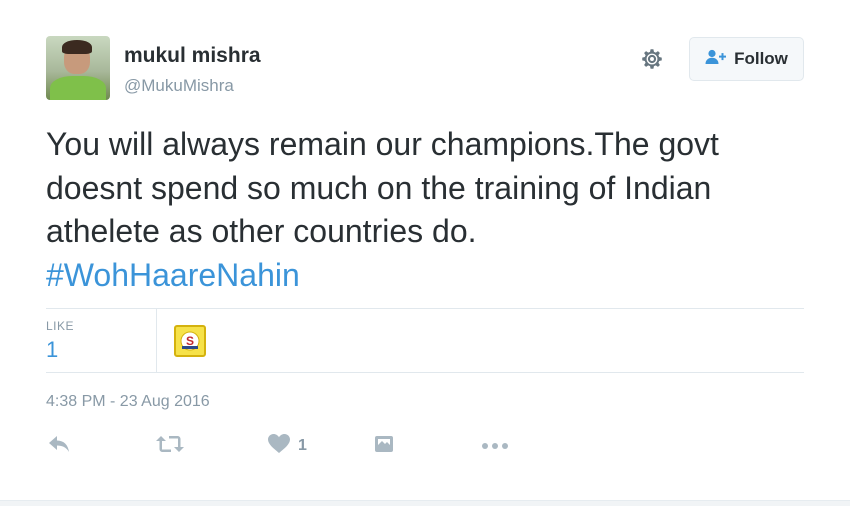  I want to click on moment-button, so click(384, 446).